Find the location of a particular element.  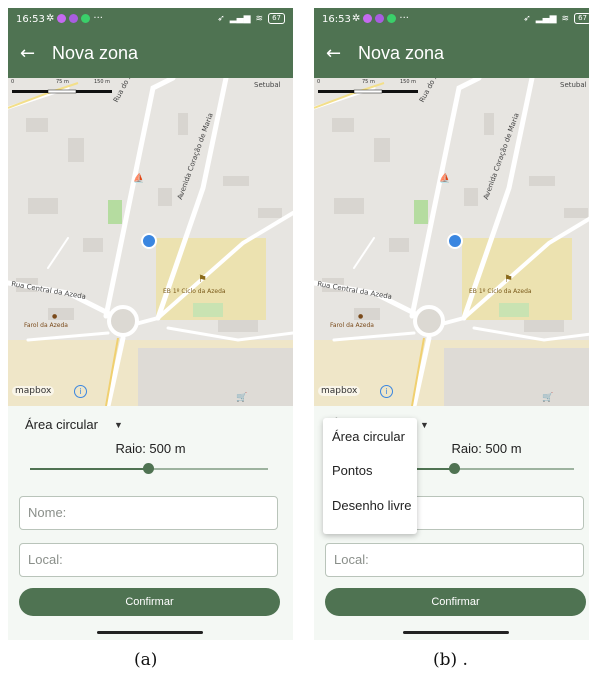

menu-item-pontos: Pontos is located at coordinates (352, 470).